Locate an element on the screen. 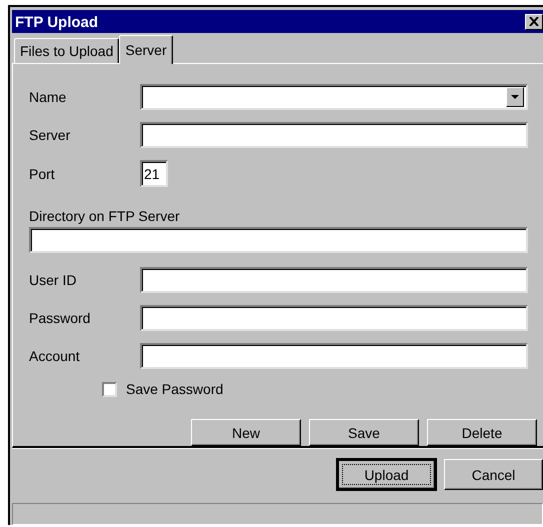  field-label: User ID is located at coordinates (53, 280).